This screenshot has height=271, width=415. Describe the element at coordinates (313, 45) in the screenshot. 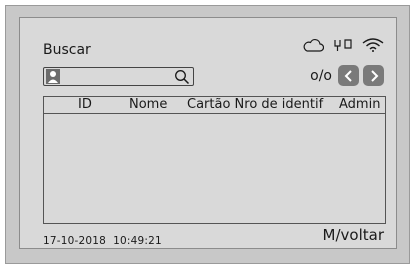

I see `cloud-icon` at that location.